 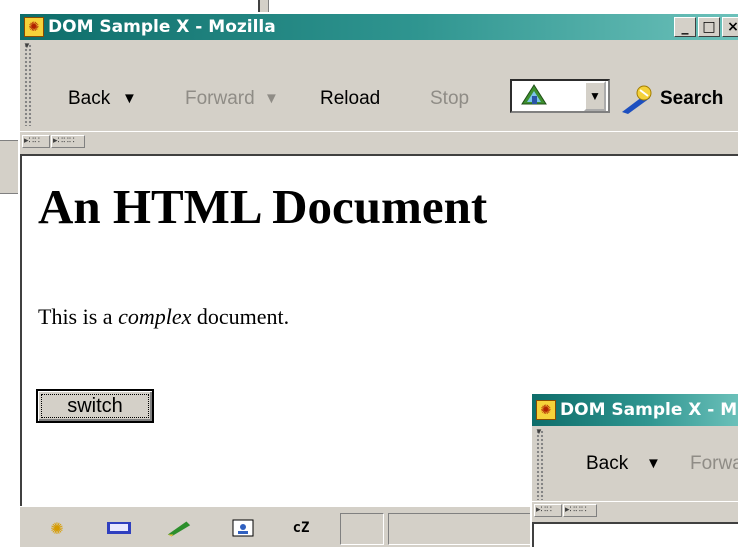 I want to click on maximize-button: □, so click(x=709, y=27).